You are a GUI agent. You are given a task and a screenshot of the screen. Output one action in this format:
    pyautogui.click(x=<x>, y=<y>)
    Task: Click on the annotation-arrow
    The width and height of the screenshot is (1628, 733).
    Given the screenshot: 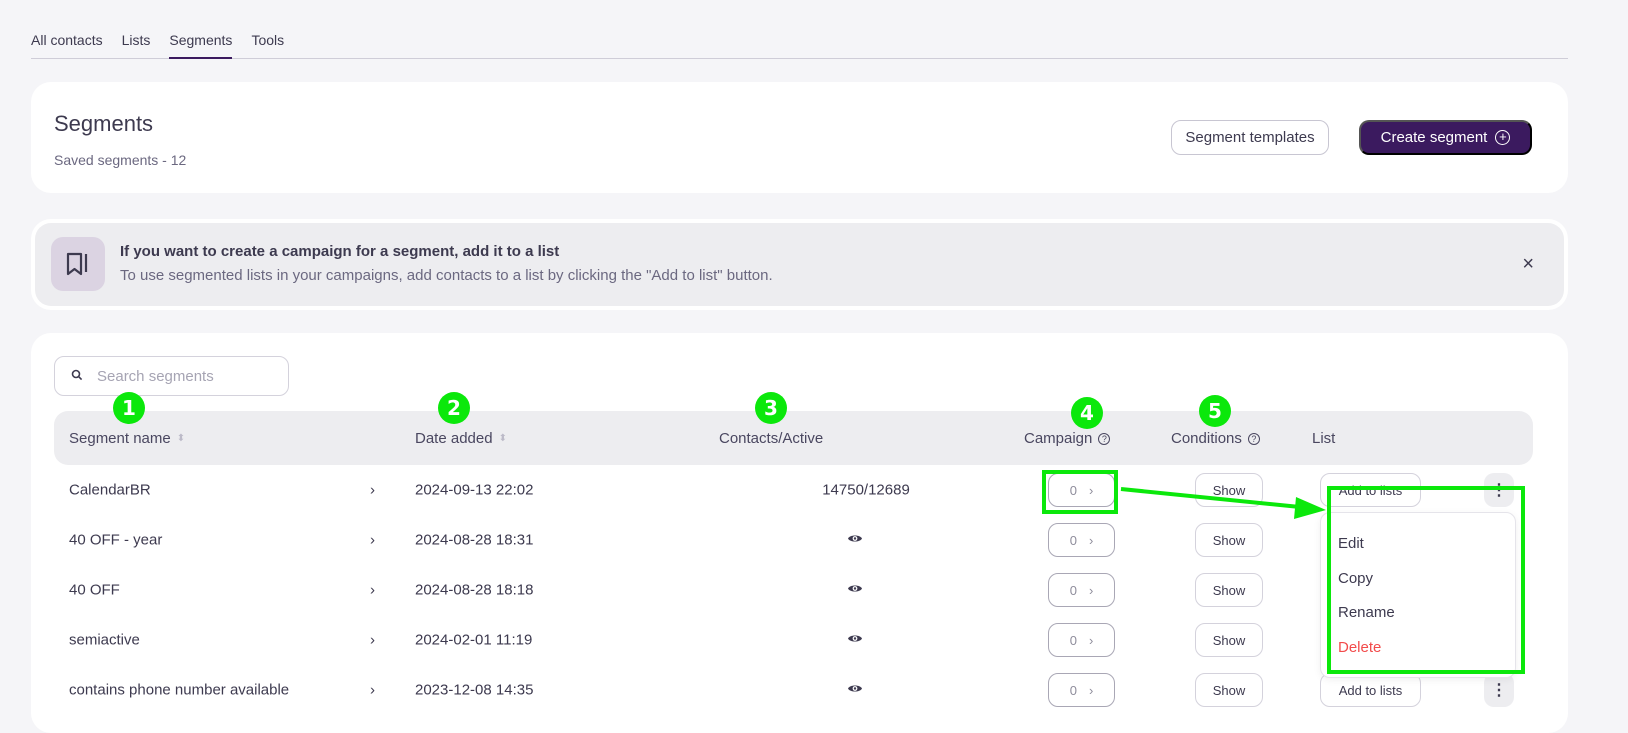 What is the action you would take?
    pyautogui.click(x=1223, y=503)
    